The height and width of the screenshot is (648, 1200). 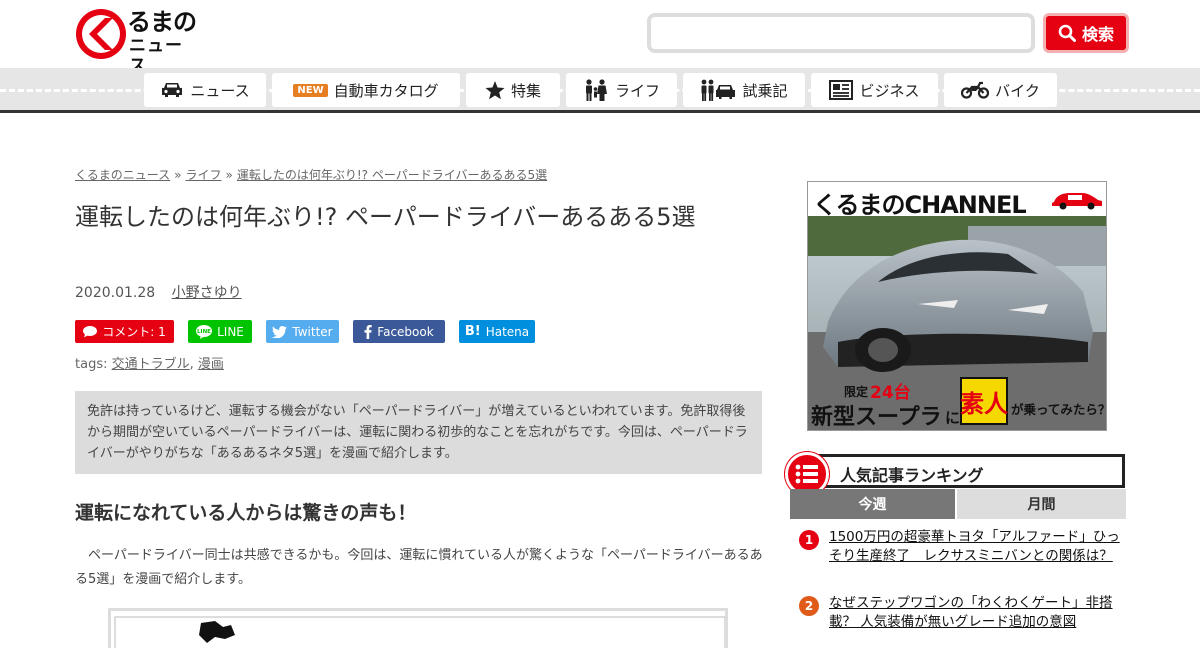 I want to click on comment-button-label: コメント: 1, so click(x=134, y=332).